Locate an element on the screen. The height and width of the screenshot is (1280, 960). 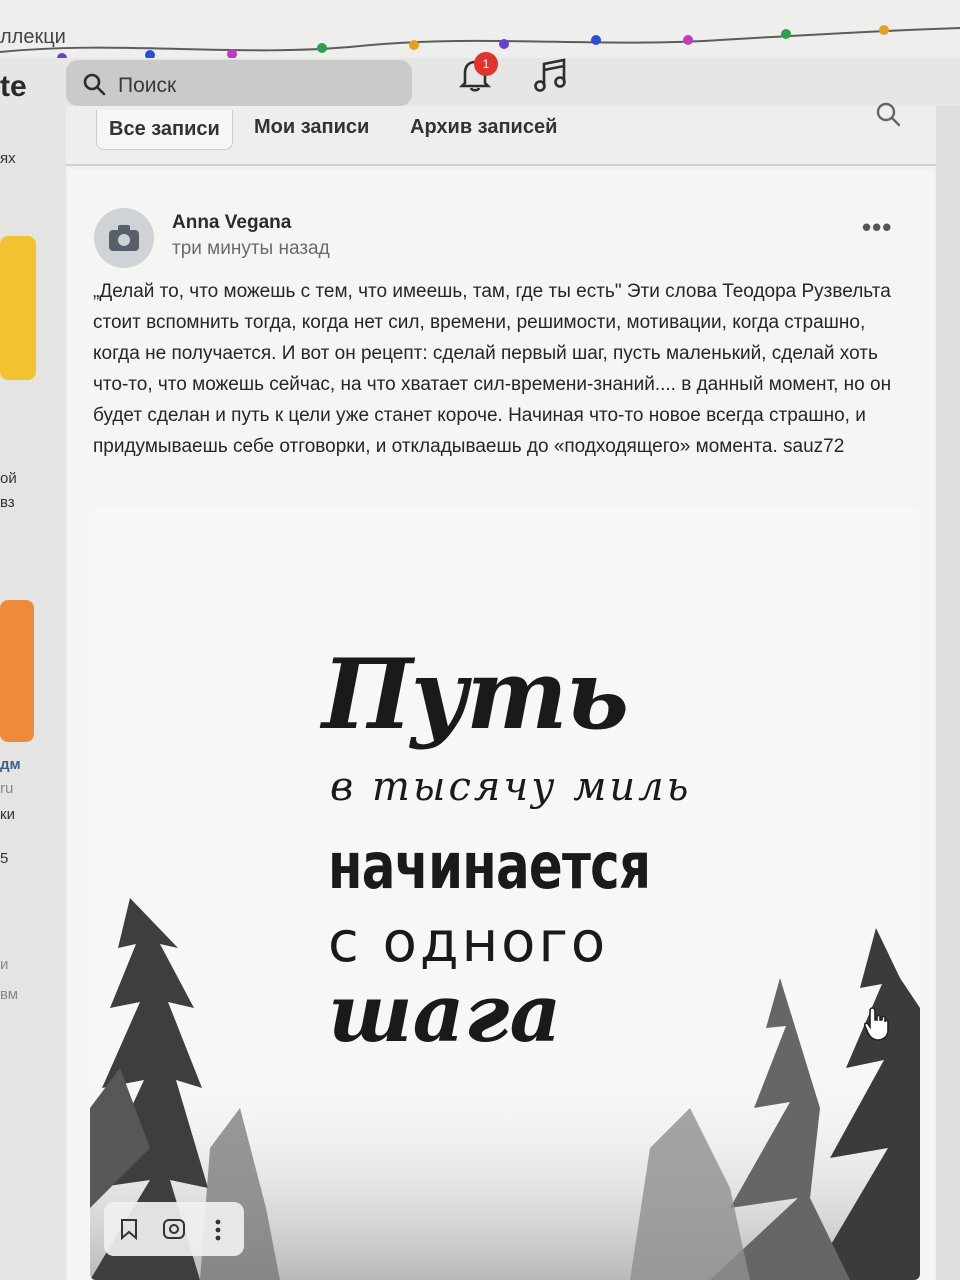
music-icon is located at coordinates (550, 76).